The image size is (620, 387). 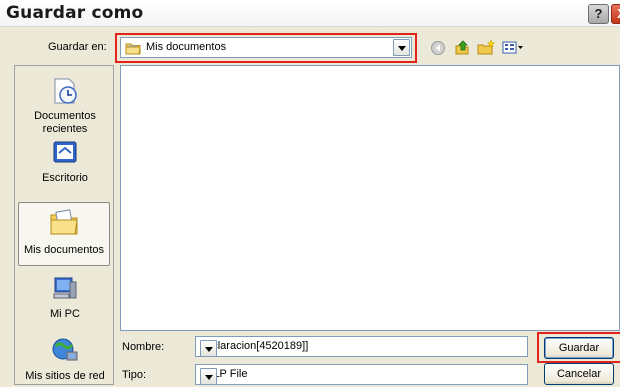 What do you see at coordinates (65, 129) in the screenshot?
I see `place-label: recientes` at bounding box center [65, 129].